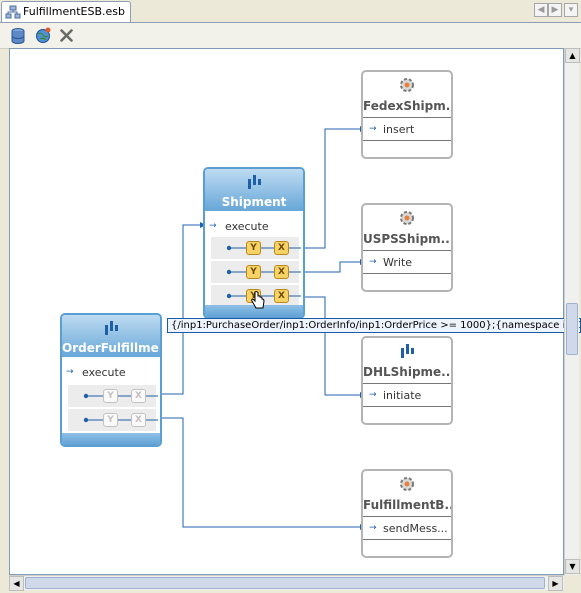 The height and width of the screenshot is (593, 581). Describe the element at coordinates (330, 188) in the screenshot. I see `connector-shipment-to-fedex` at that location.